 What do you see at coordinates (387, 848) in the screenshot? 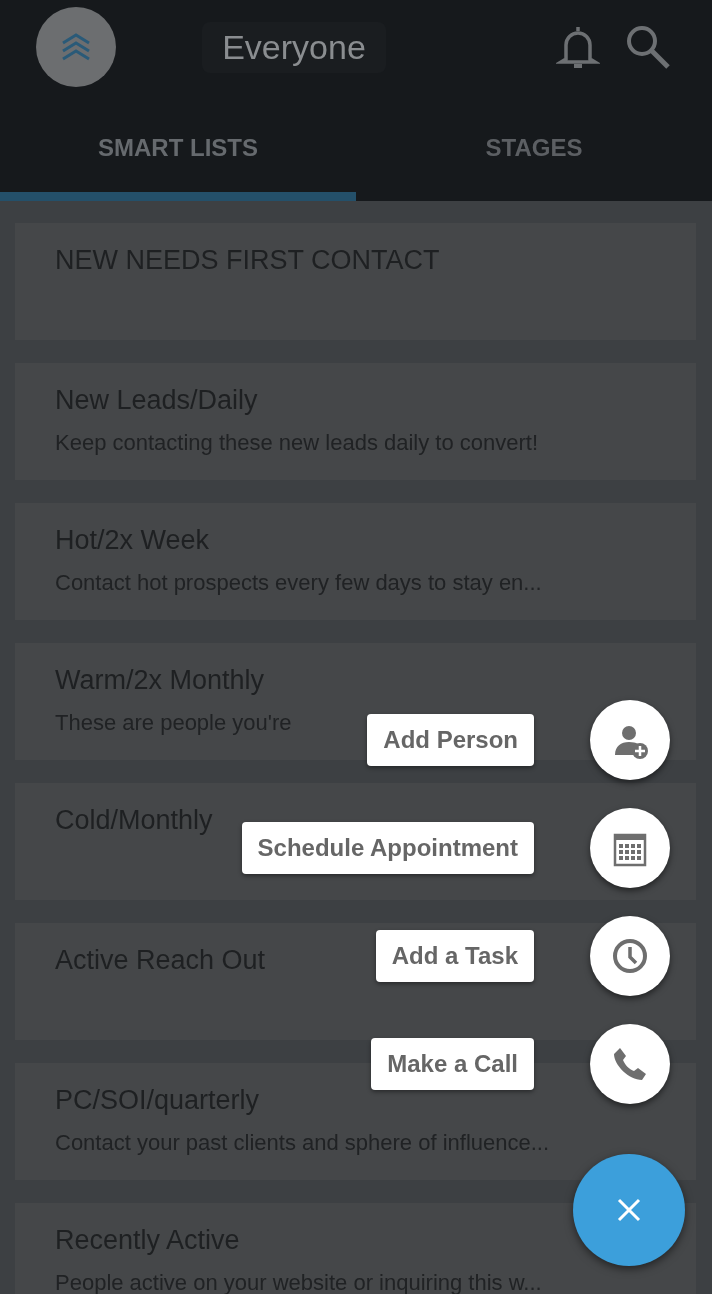
I see `action-label: Schedule Appointment` at bounding box center [387, 848].